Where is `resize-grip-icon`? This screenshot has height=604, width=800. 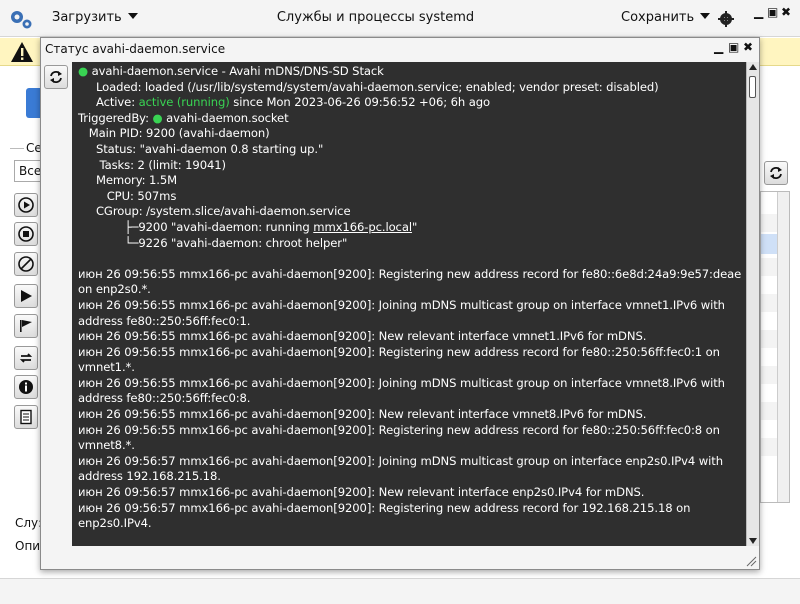 resize-grip-icon is located at coordinates (751, 561).